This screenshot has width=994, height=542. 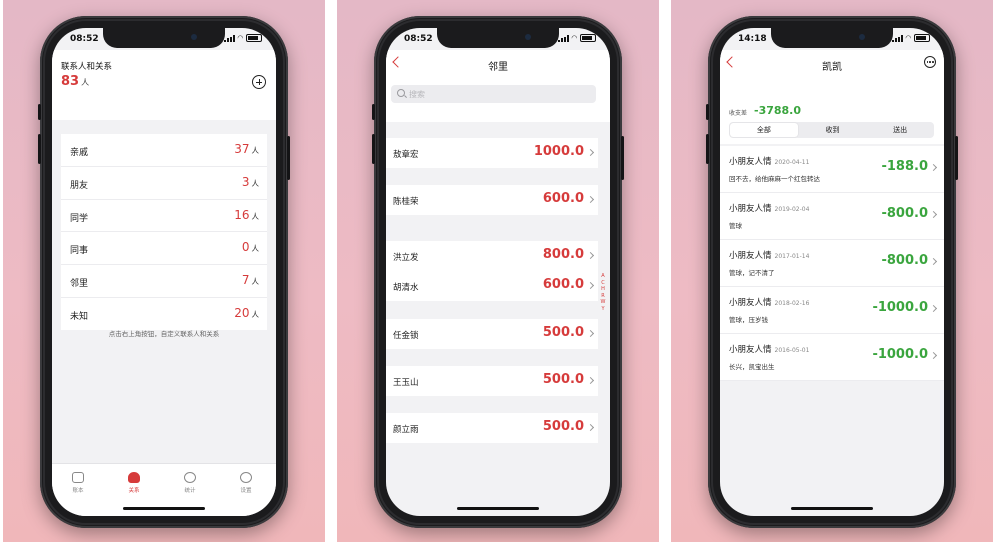 I want to click on relation-count: 37, so click(x=242, y=149).